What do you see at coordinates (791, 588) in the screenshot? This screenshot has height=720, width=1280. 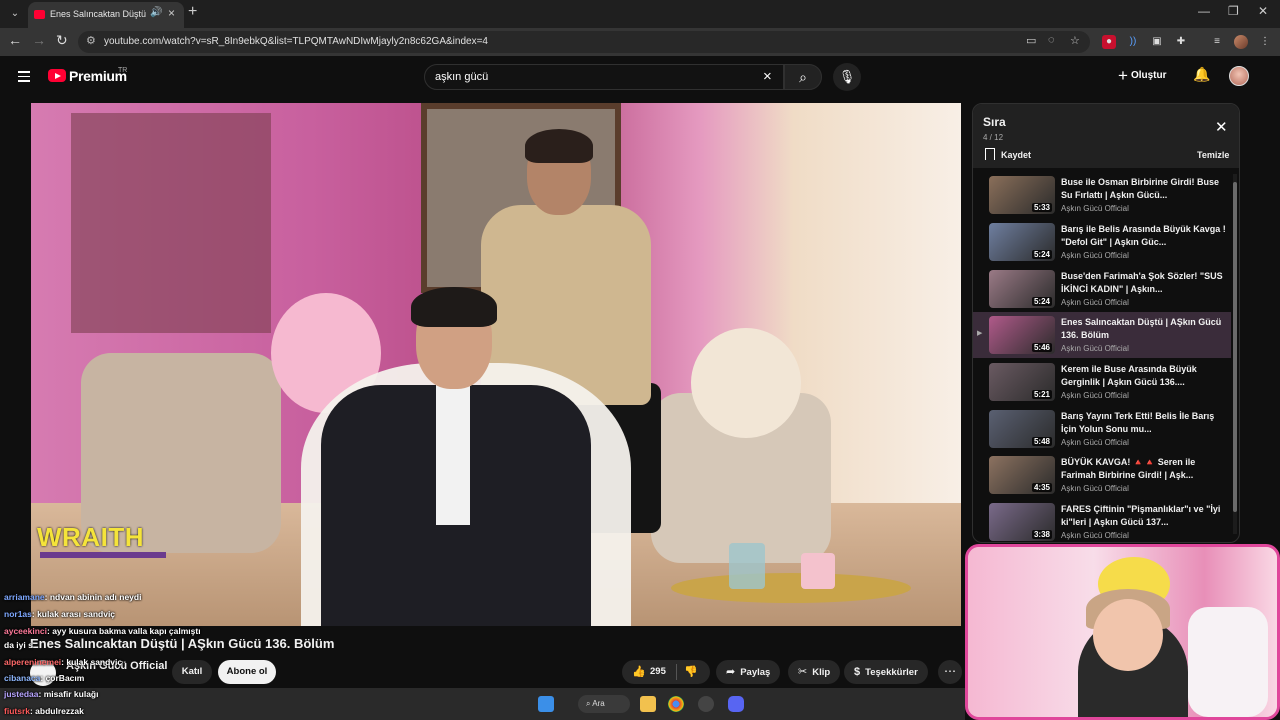 I see `video-frame-table` at bounding box center [791, 588].